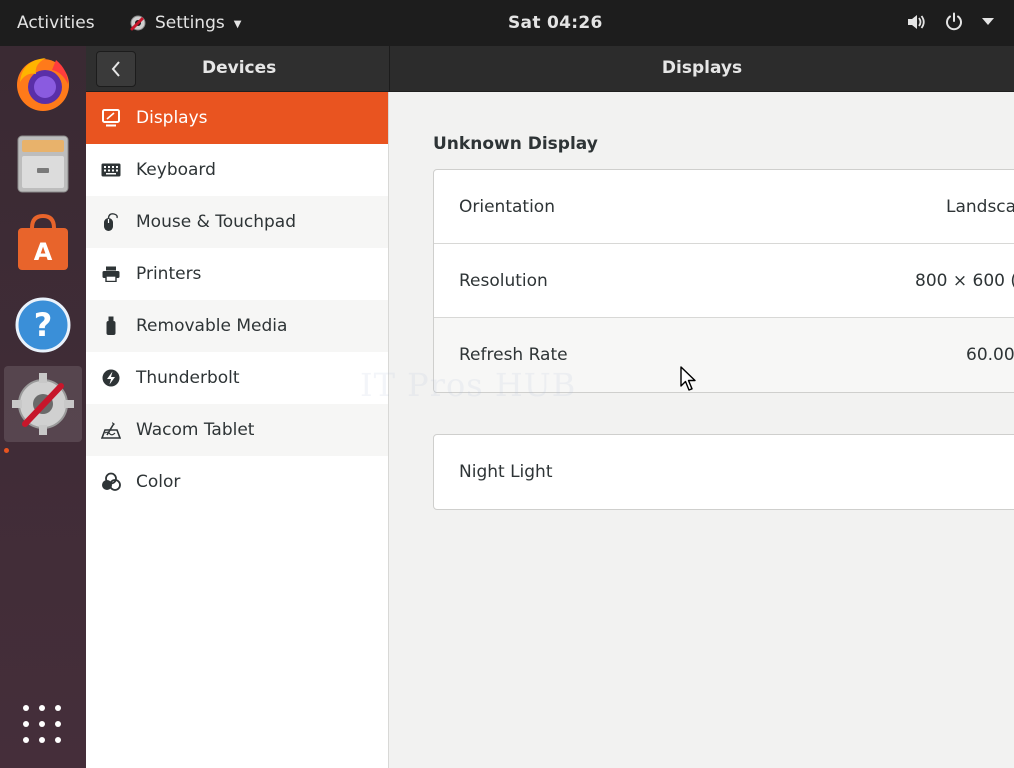 This screenshot has width=1014, height=768. I want to click on sidebar-item-mouse-touchpad: Mouse & Touchpad, so click(237, 222).